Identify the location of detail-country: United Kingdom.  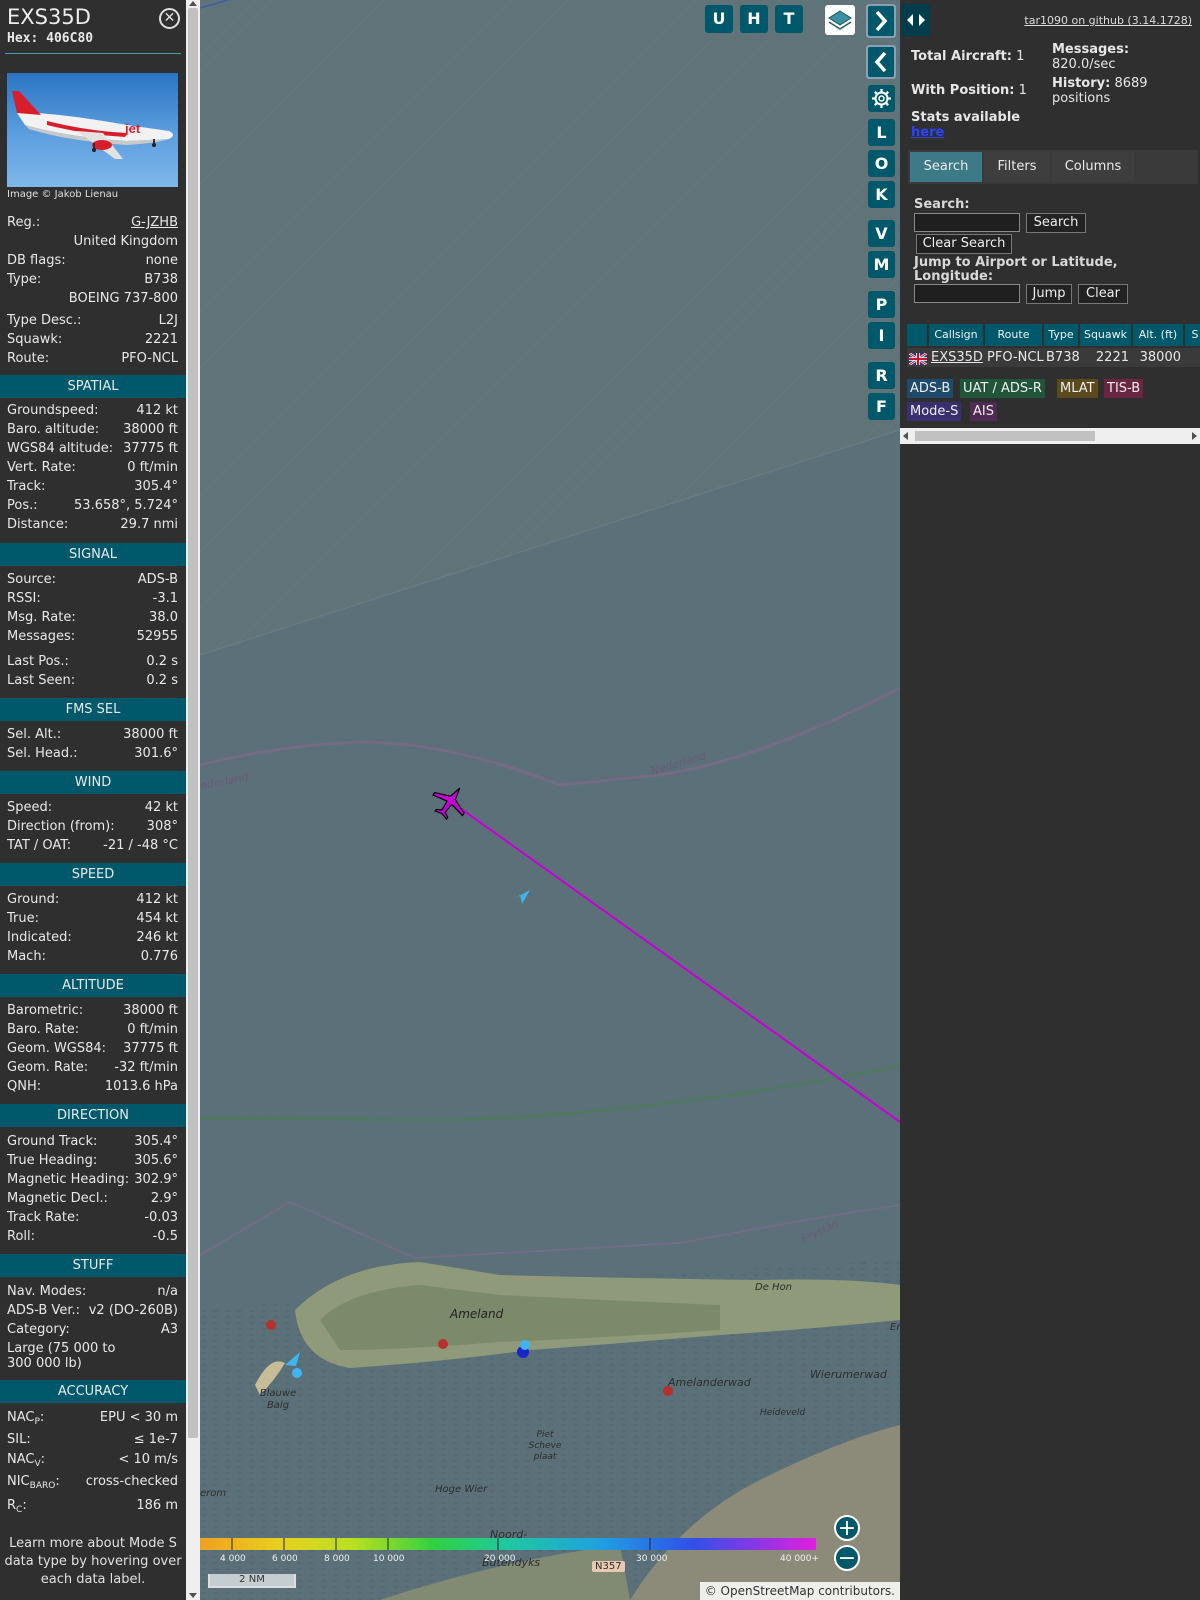
(125, 241).